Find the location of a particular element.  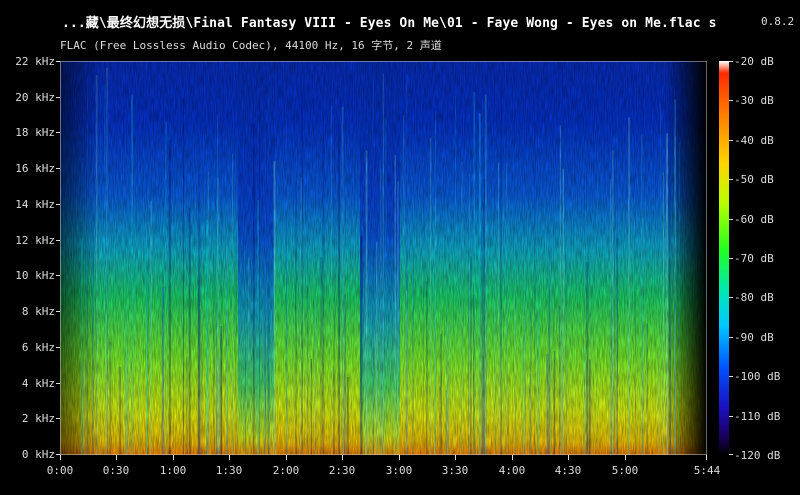

frequency-tick-label: 12 kHz is located at coordinates (35, 240).